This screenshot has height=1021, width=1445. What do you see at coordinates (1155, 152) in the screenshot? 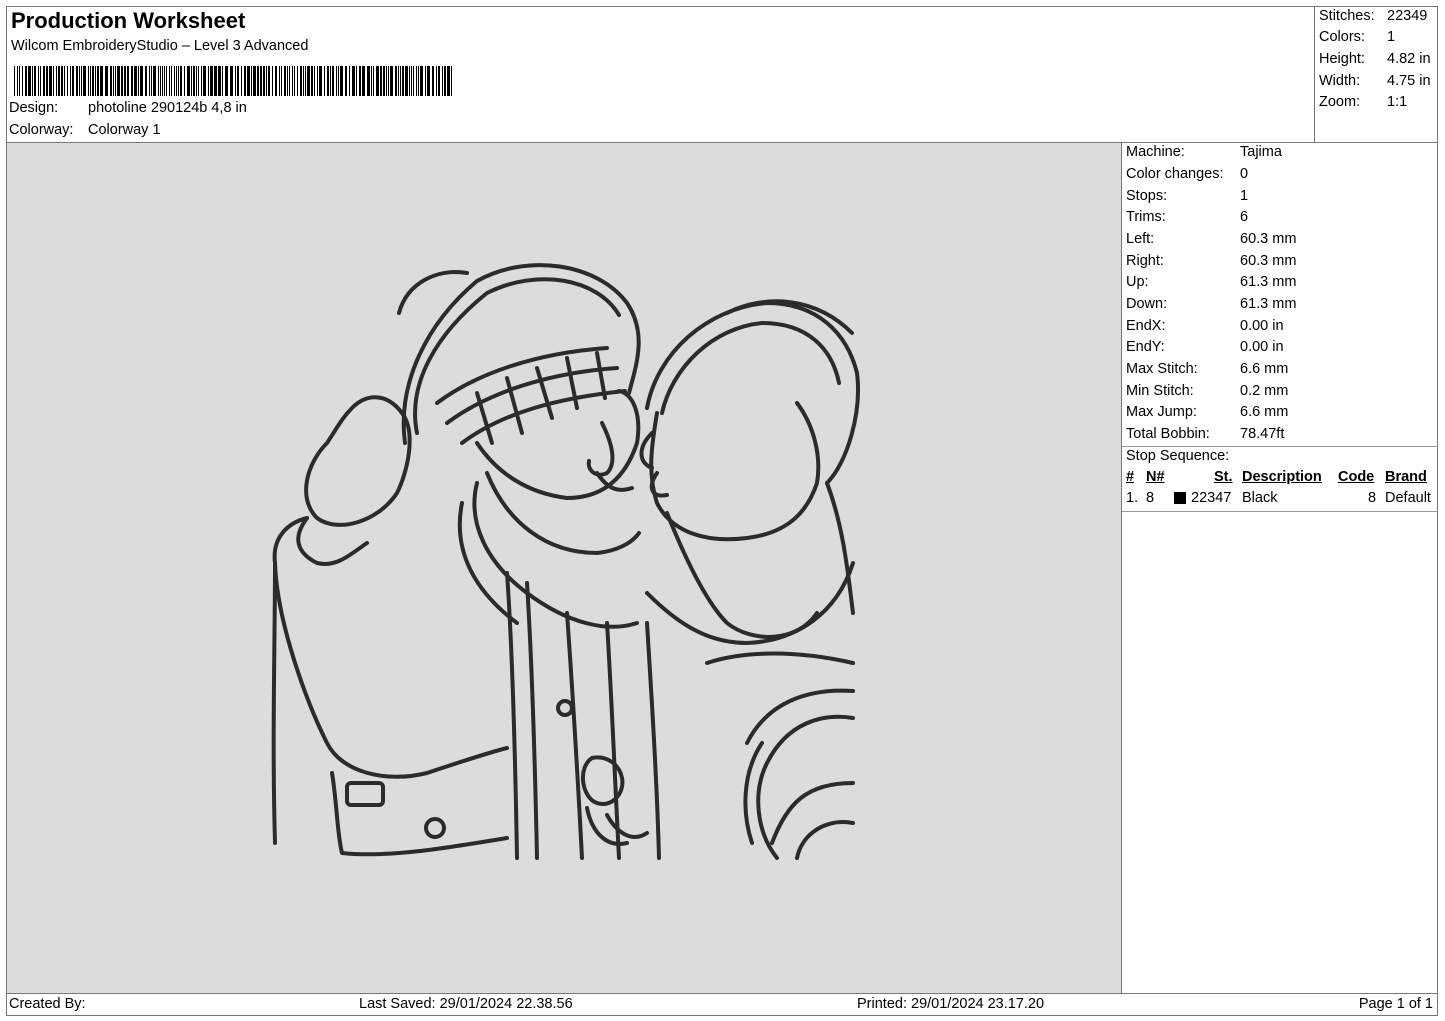
I see `info-label: Machine:` at bounding box center [1155, 152].